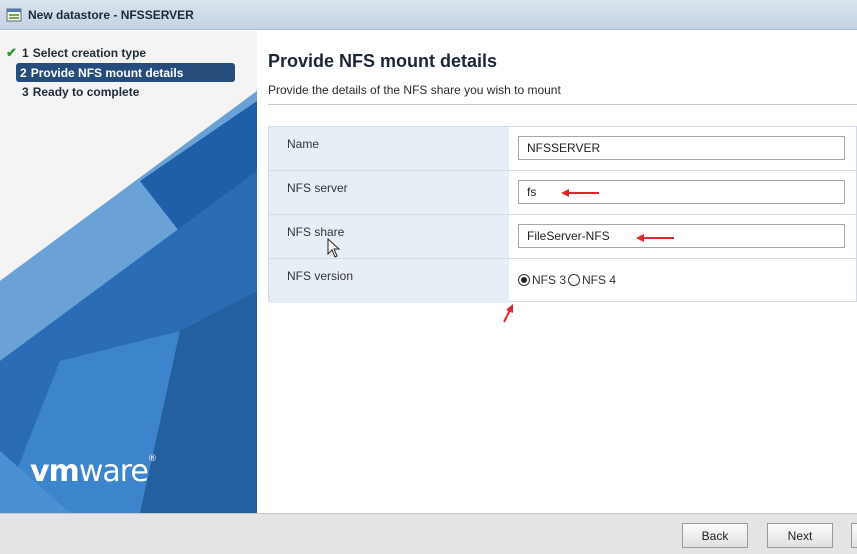  Describe the element at coordinates (128, 92) in the screenshot. I see `step-ready-to-complete: 3 Ready to complete` at that location.